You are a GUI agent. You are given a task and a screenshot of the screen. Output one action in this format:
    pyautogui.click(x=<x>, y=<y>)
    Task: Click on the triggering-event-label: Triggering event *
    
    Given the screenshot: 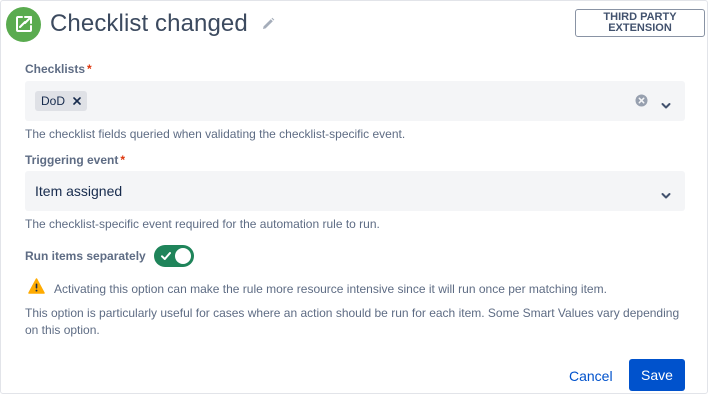 What is the action you would take?
    pyautogui.click(x=75, y=160)
    